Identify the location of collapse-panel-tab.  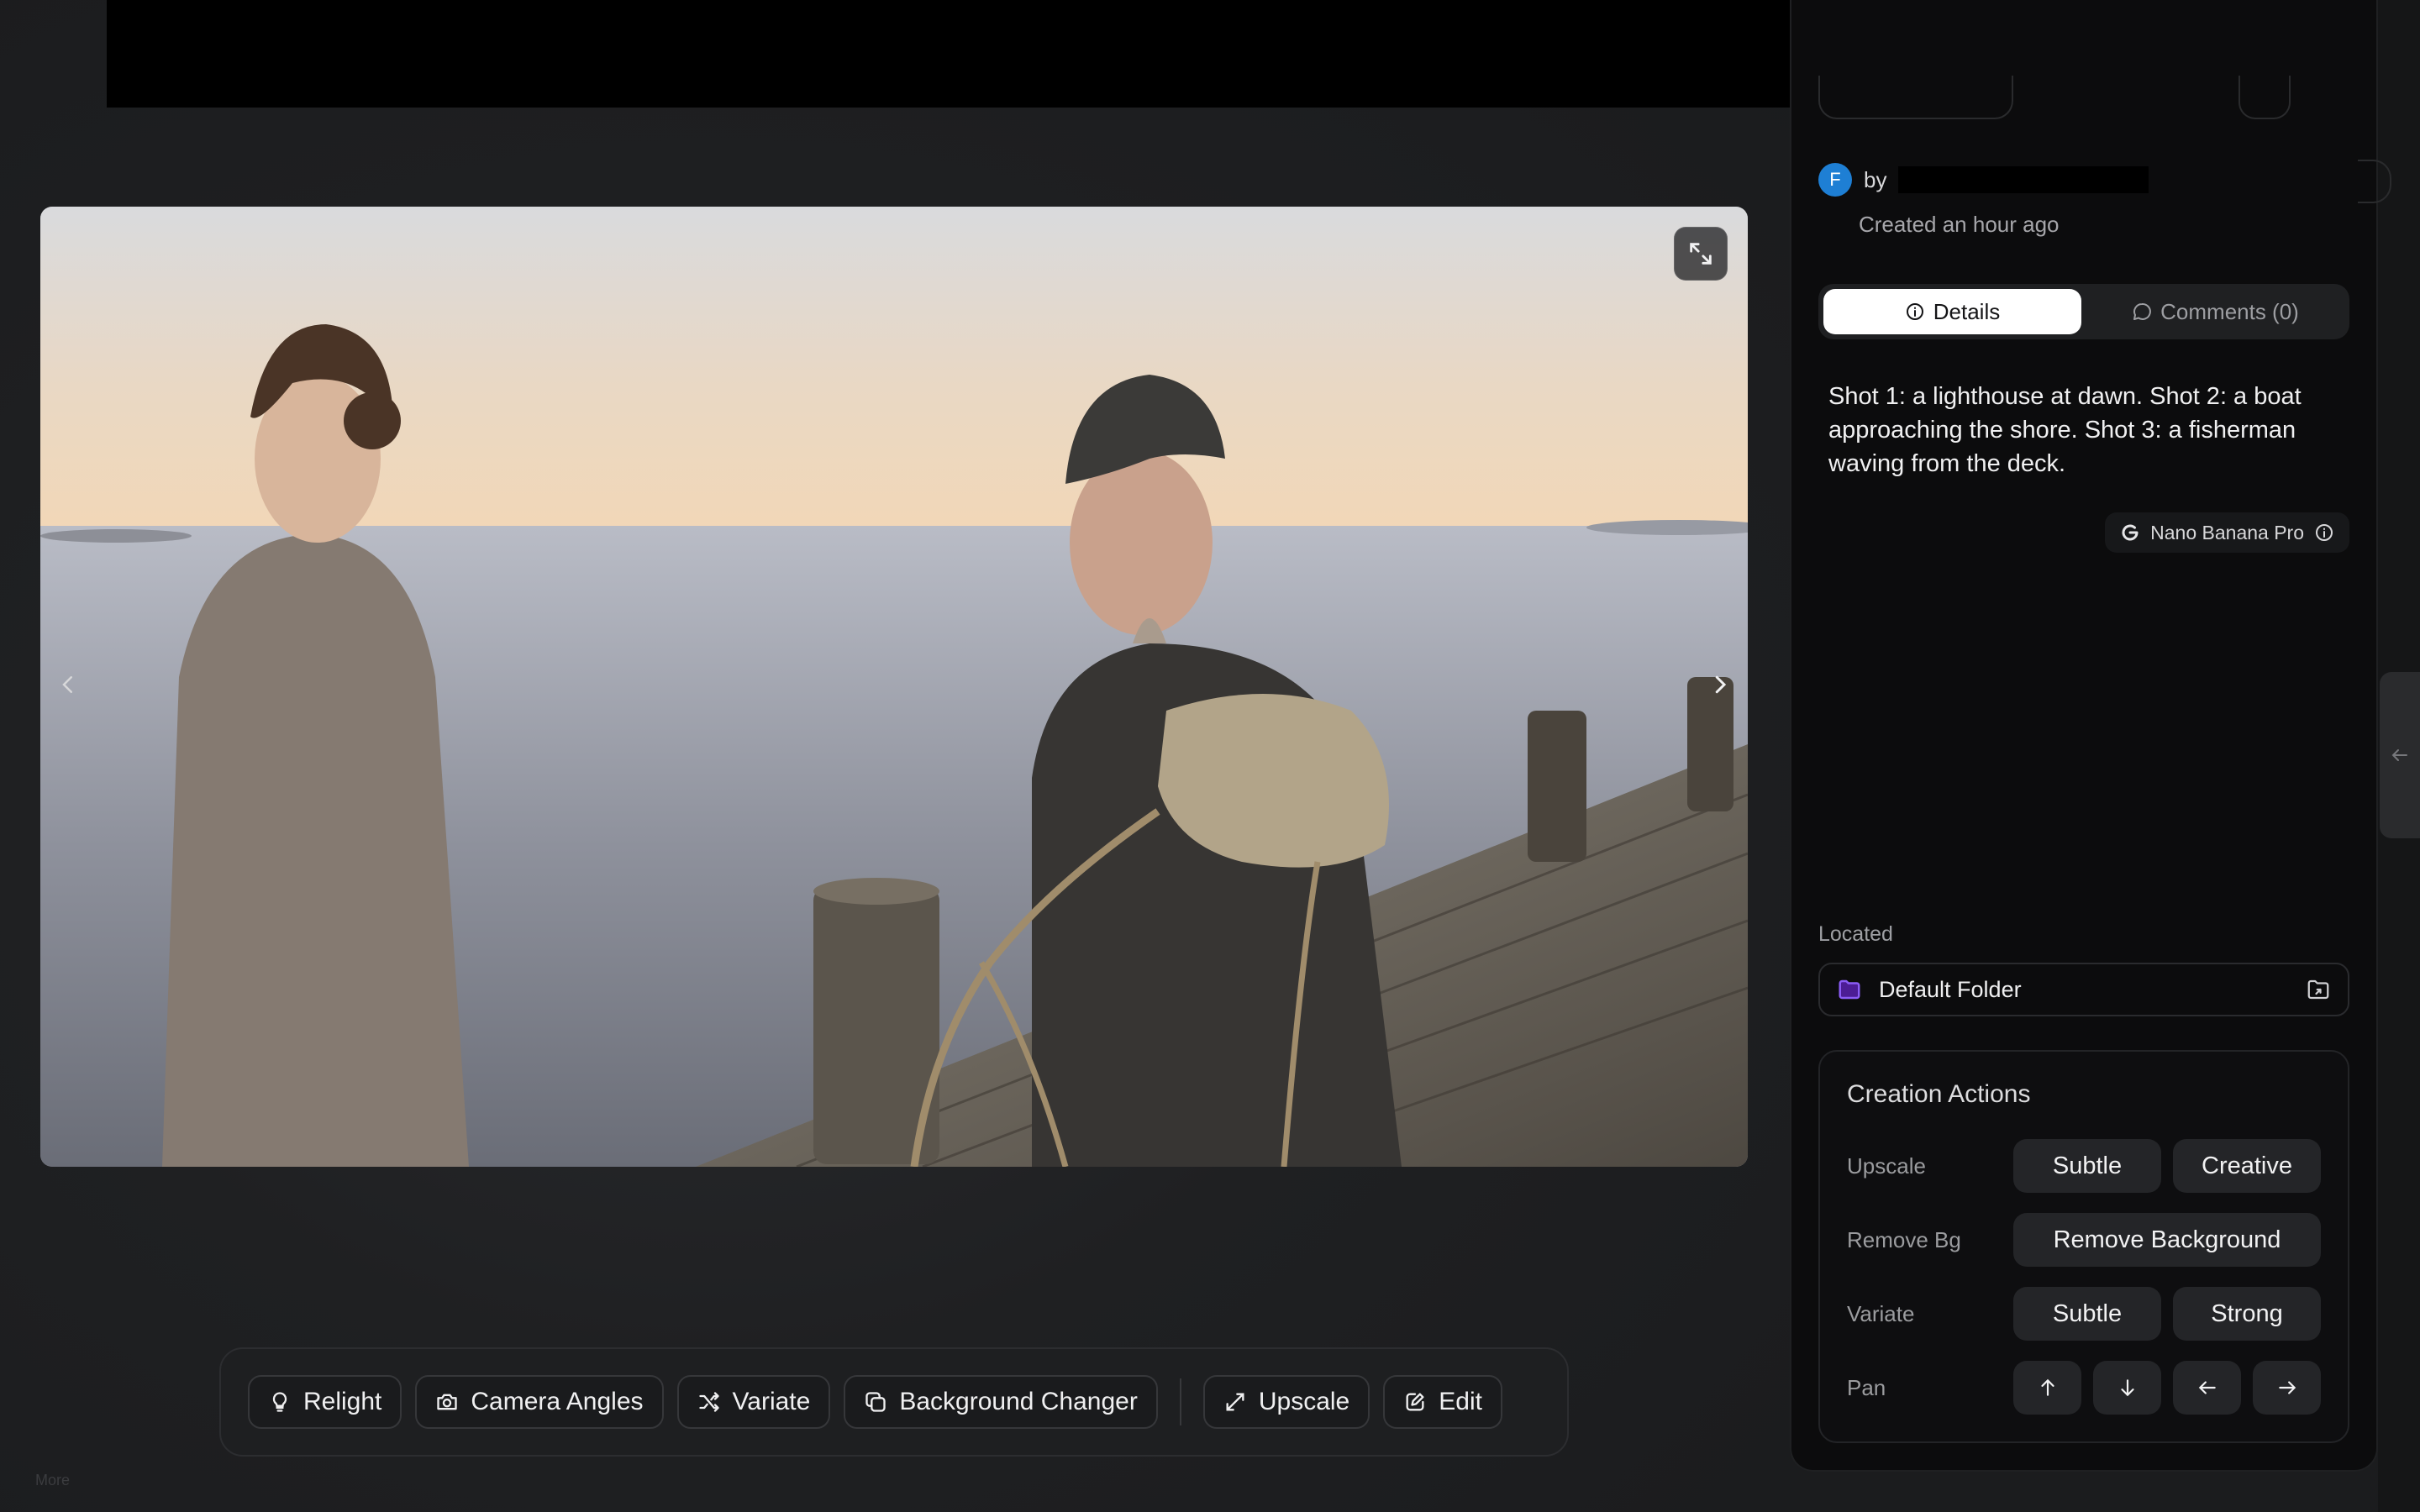
(2400, 755).